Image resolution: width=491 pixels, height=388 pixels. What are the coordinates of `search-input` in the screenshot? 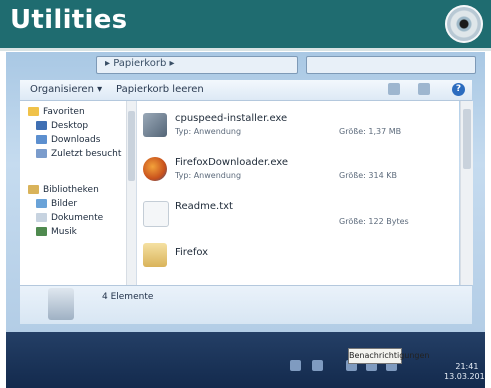 It's located at (391, 65).